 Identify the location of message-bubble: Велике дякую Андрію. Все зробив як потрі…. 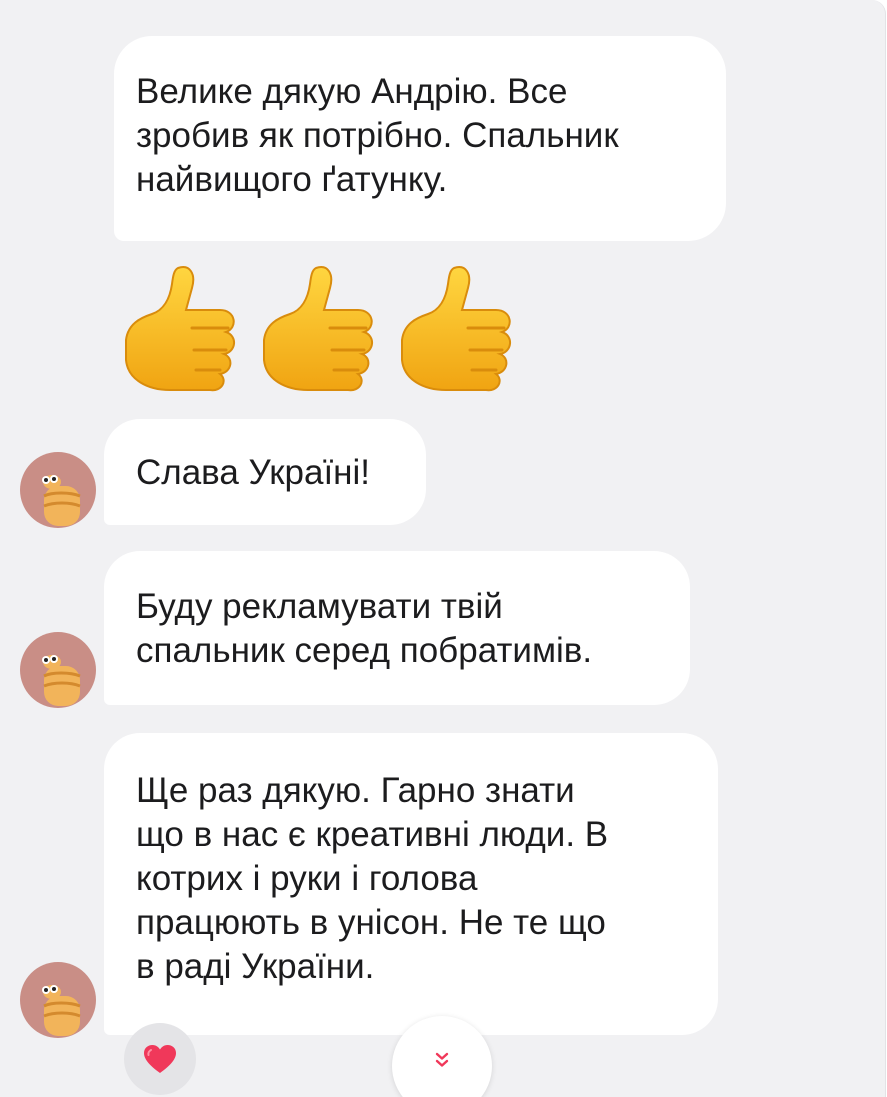
(420, 138).